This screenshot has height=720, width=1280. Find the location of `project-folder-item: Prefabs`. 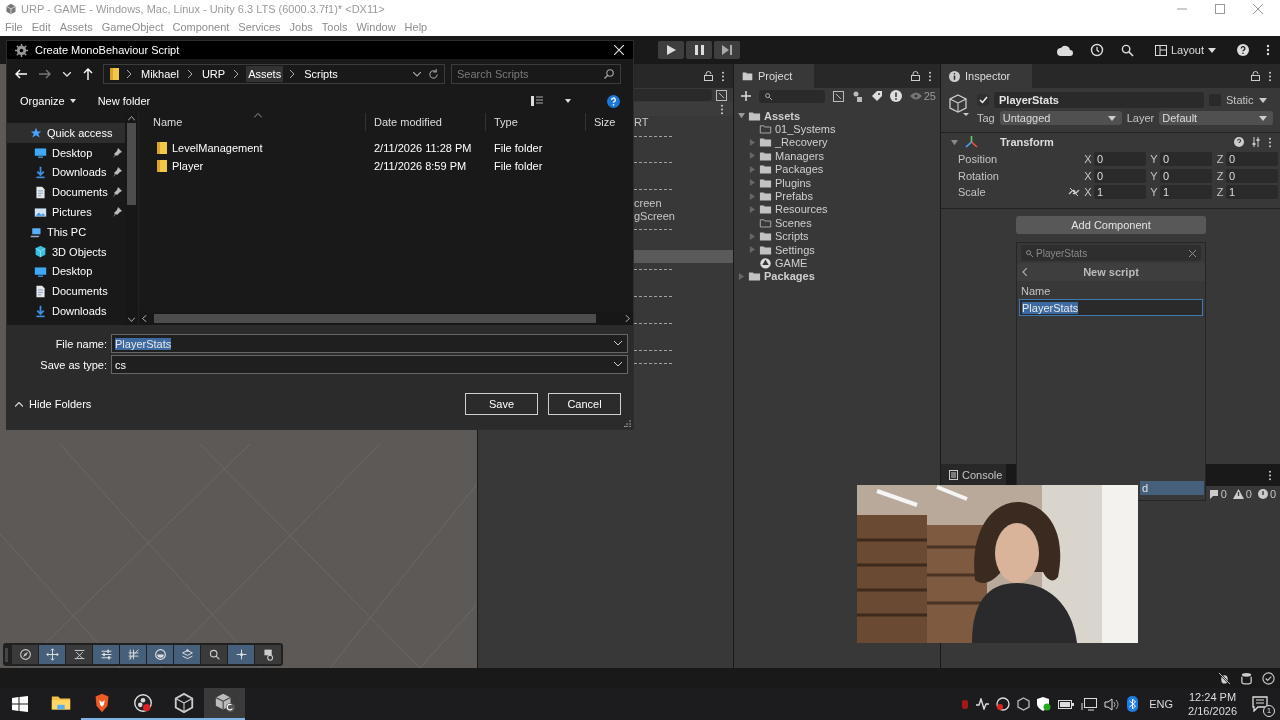

project-folder-item: Prefabs is located at coordinates (837, 196).